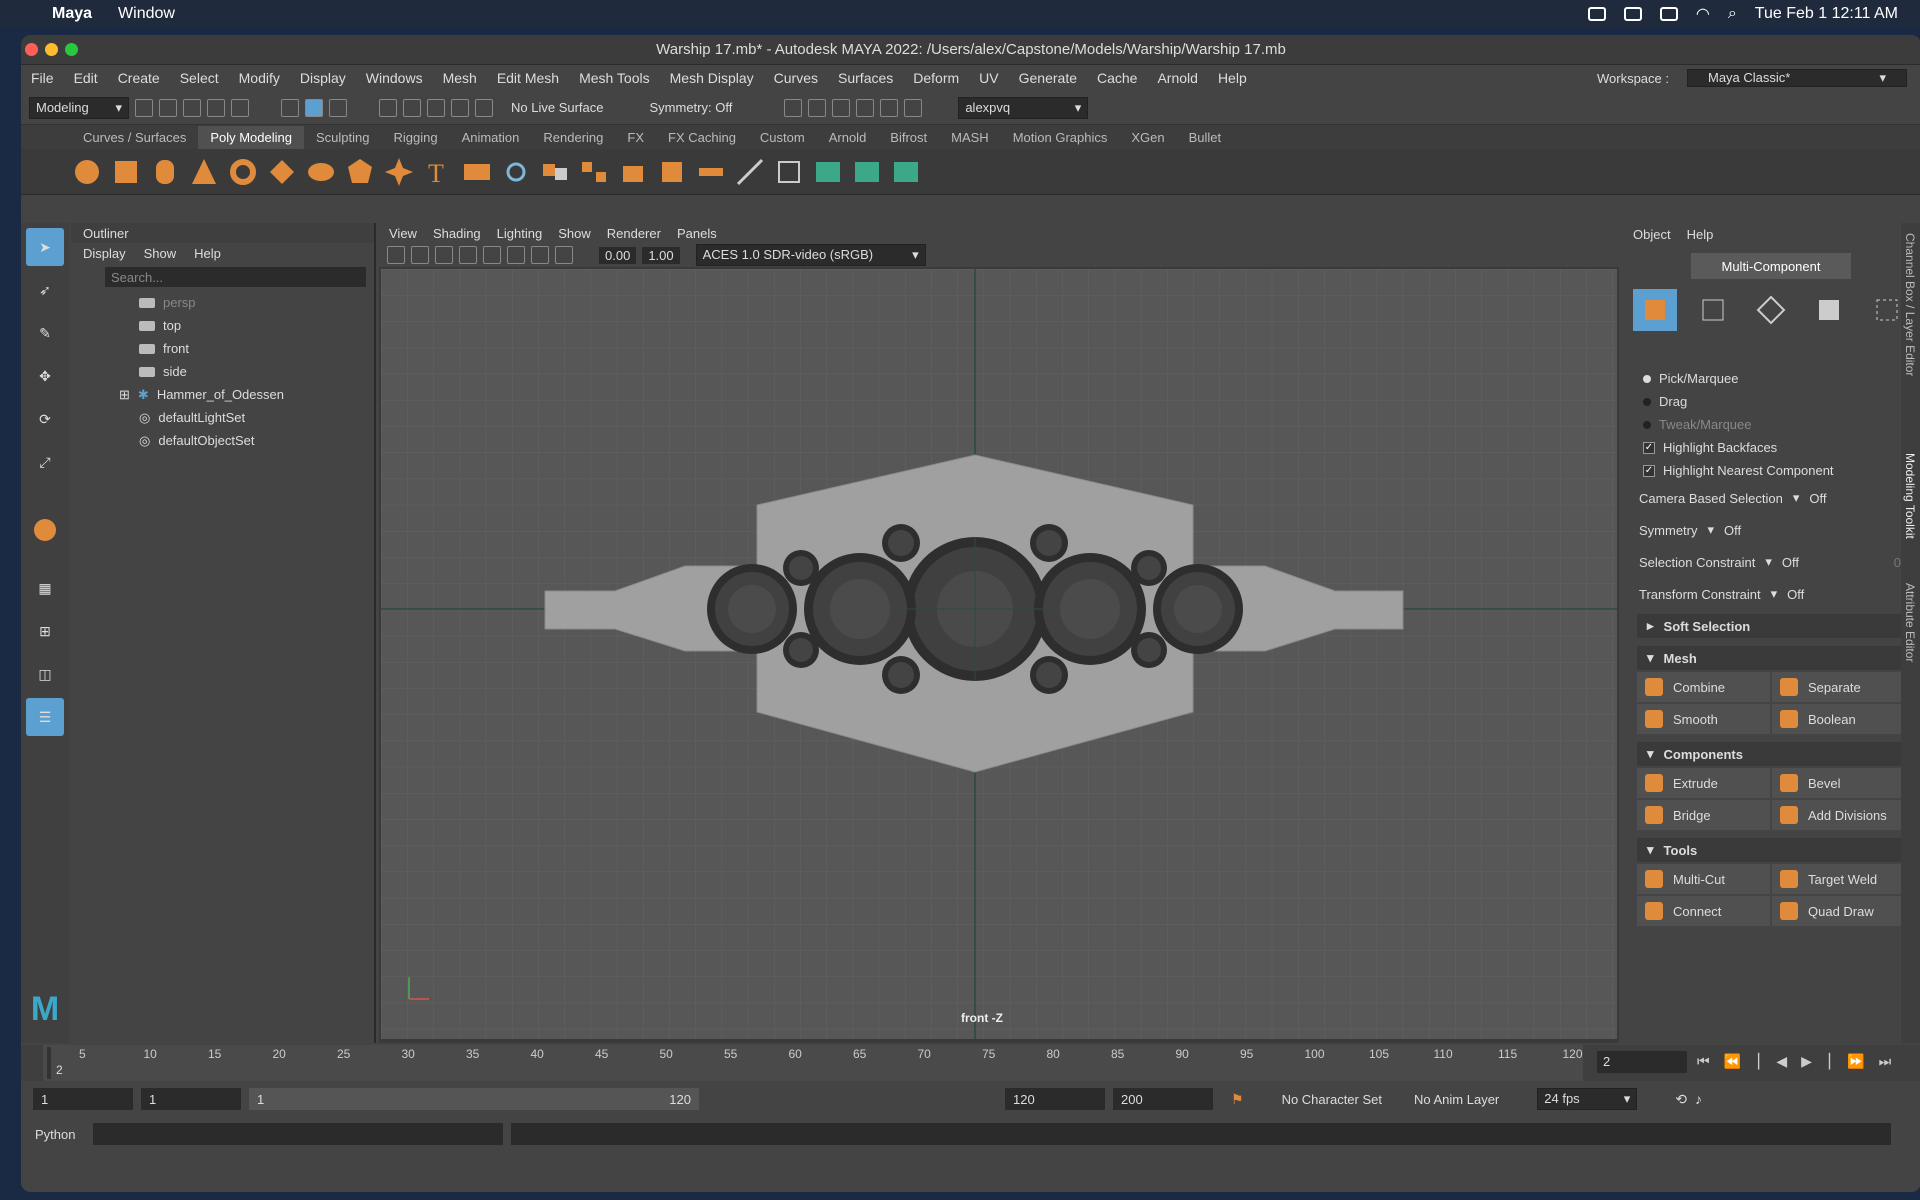 This screenshot has width=1920, height=1200. I want to click on new-scene-icon, so click(144, 107).